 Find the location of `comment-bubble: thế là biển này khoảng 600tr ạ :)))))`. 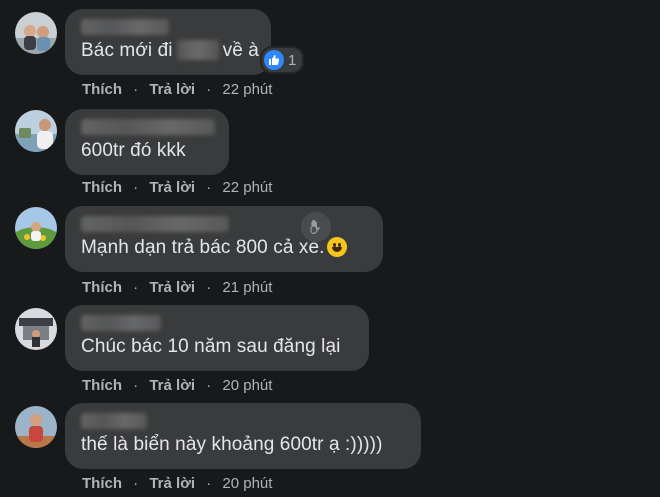

comment-bubble: thế là biển này khoảng 600tr ạ :))))) is located at coordinates (243, 436).